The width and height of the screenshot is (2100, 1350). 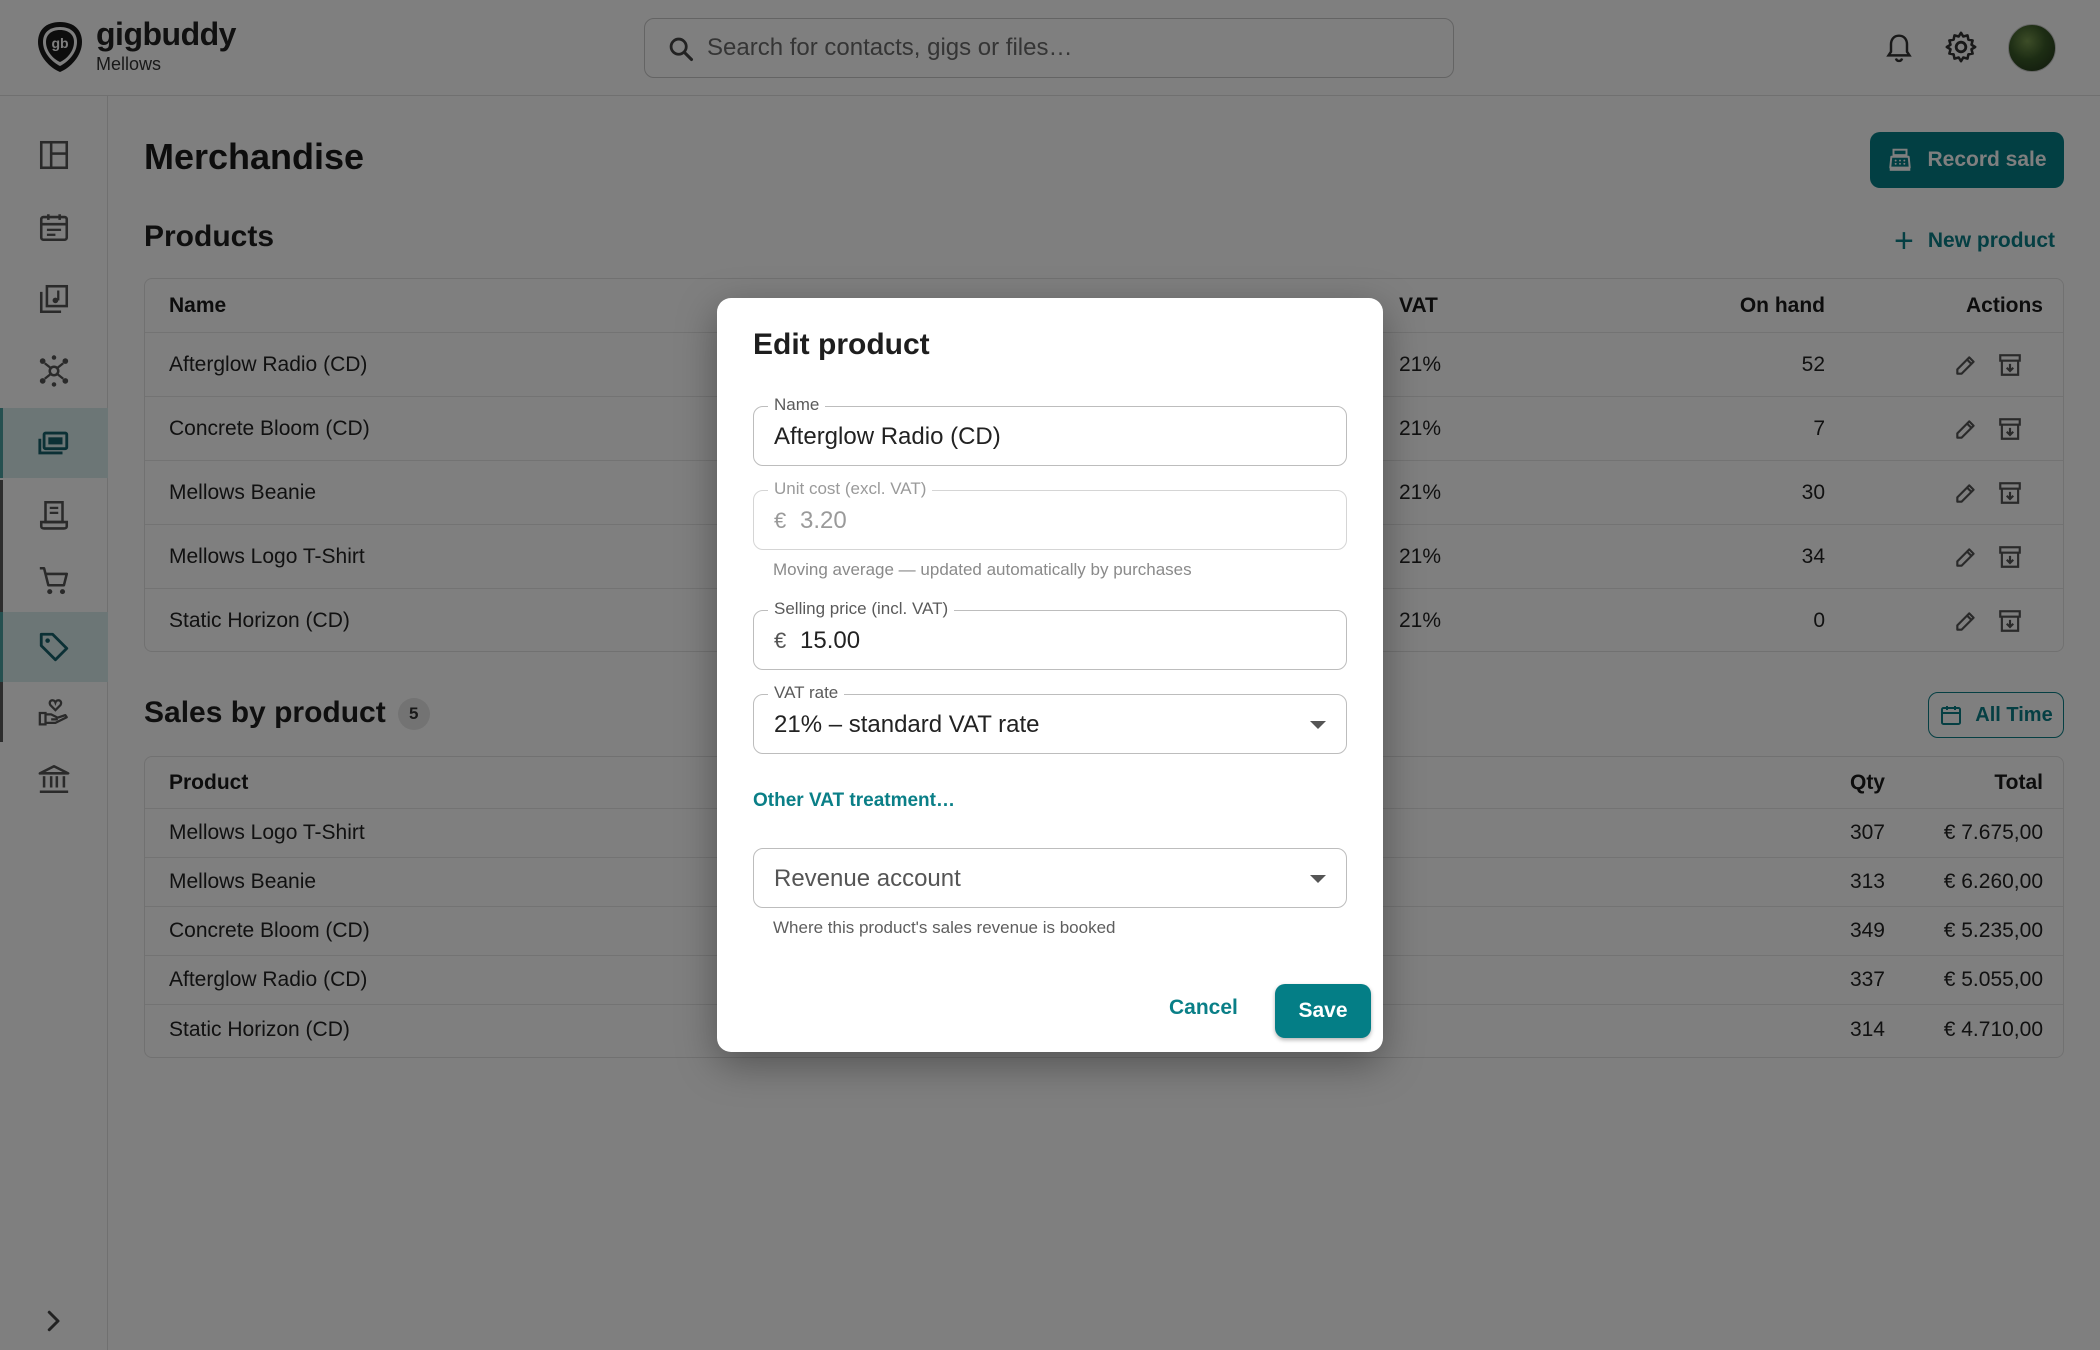 What do you see at coordinates (850, 489) in the screenshot?
I see `unit-cost-label: Unit cost (excl. VAT)` at bounding box center [850, 489].